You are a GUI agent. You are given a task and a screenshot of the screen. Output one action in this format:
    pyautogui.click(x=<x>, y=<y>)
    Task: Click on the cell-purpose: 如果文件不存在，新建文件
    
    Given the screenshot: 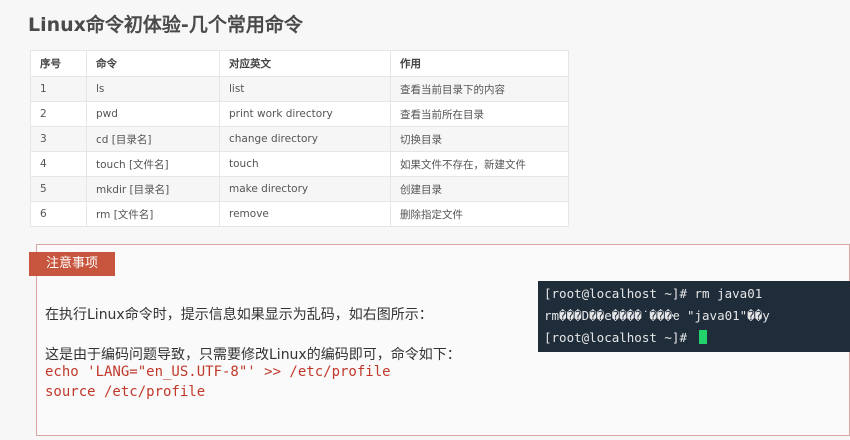 What is the action you would take?
    pyautogui.click(x=479, y=164)
    